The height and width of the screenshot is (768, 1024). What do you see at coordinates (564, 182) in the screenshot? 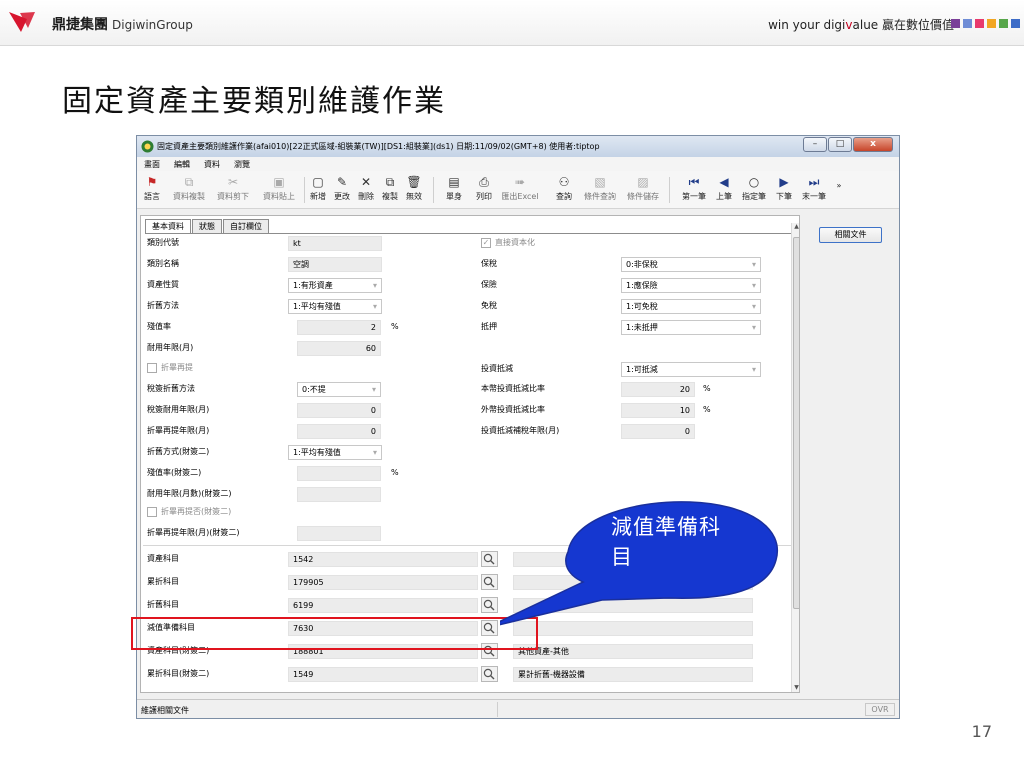
I see `binoculars-icon: ⚇` at bounding box center [564, 182].